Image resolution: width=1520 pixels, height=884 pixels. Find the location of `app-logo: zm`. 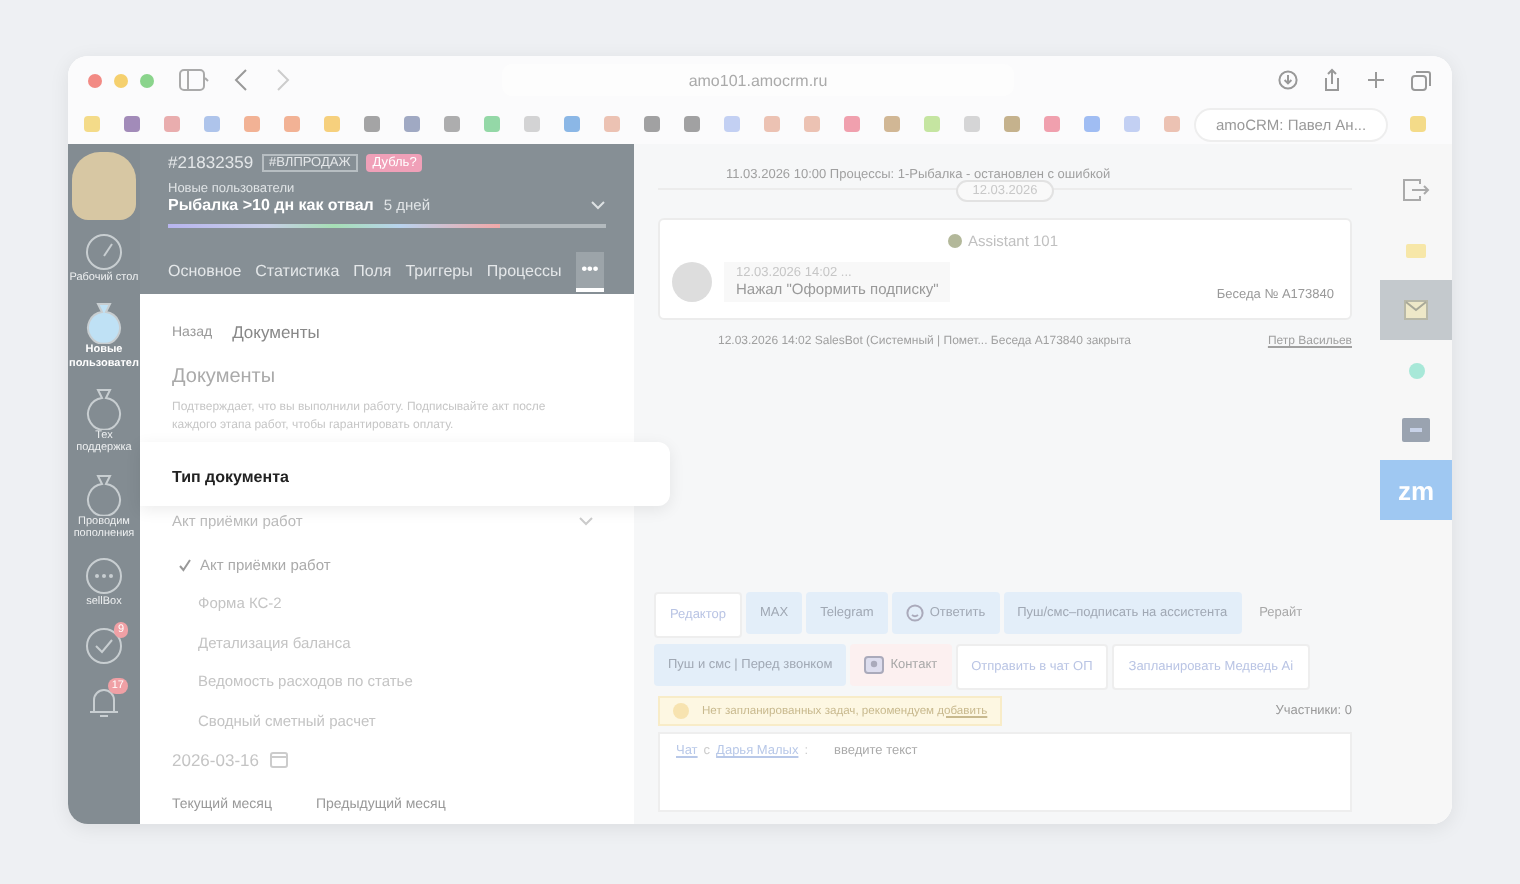

app-logo: zm is located at coordinates (1416, 490).